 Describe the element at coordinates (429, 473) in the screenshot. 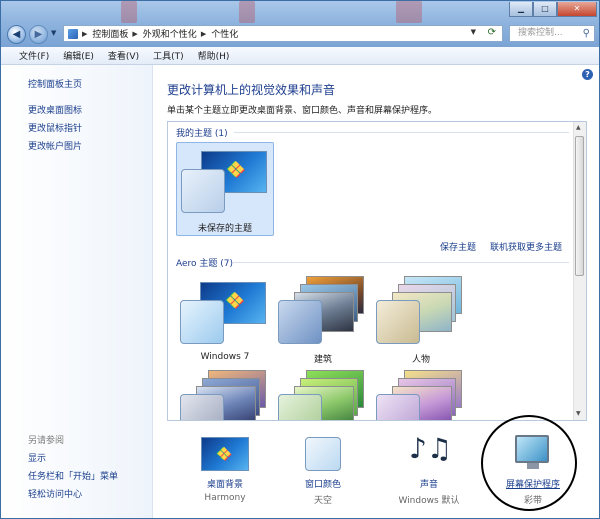

I see `sounds-tool: ♪♫ 声音 Windows 默认` at that location.